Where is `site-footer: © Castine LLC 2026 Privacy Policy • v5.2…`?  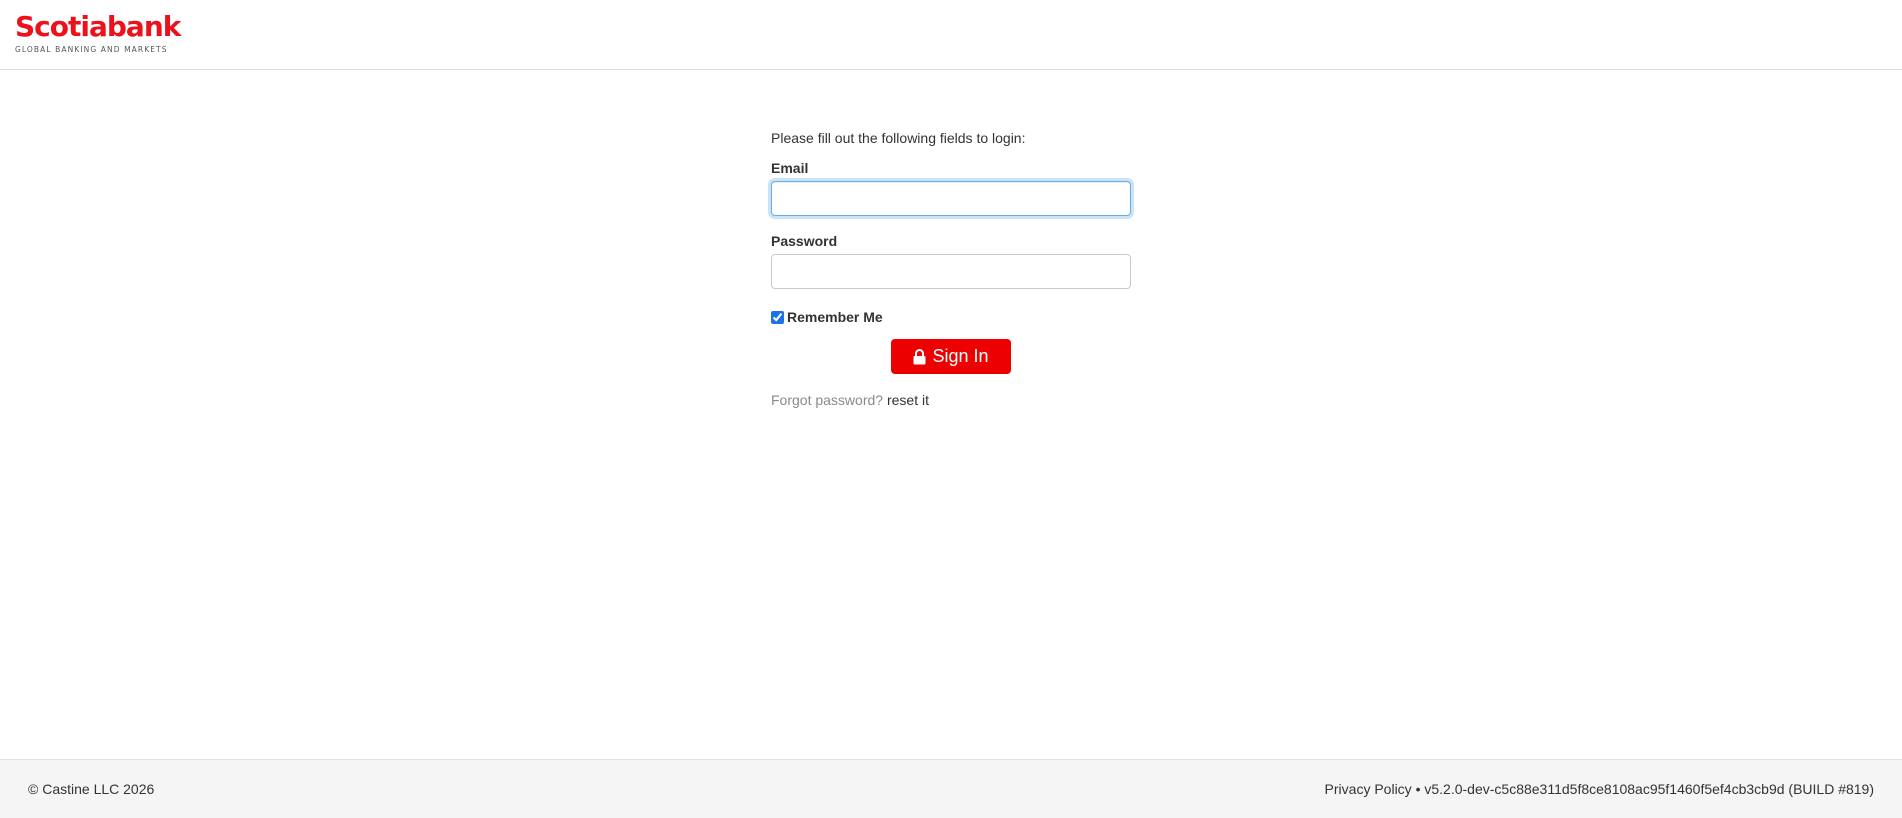 site-footer: © Castine LLC 2026 Privacy Policy • v5.2… is located at coordinates (951, 788).